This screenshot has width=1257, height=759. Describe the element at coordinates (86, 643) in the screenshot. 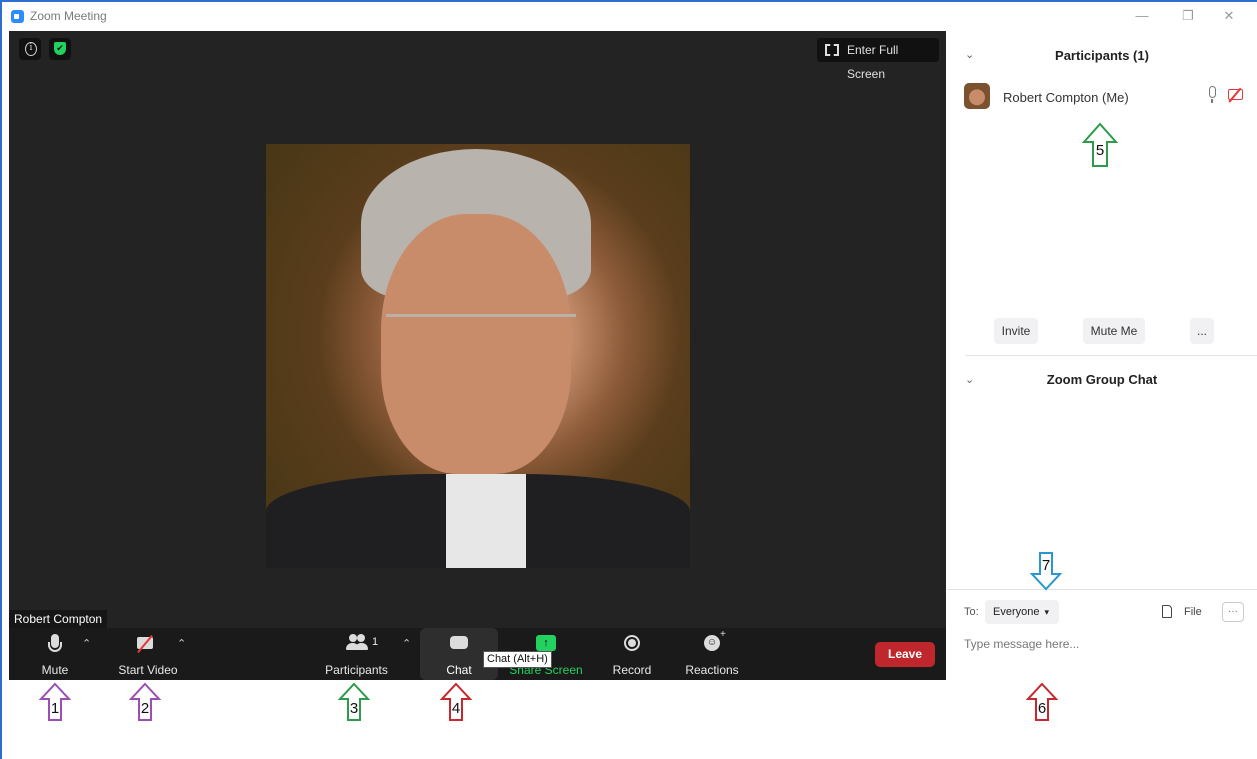

I see `audio-options-chevron-icon: ⌃` at that location.